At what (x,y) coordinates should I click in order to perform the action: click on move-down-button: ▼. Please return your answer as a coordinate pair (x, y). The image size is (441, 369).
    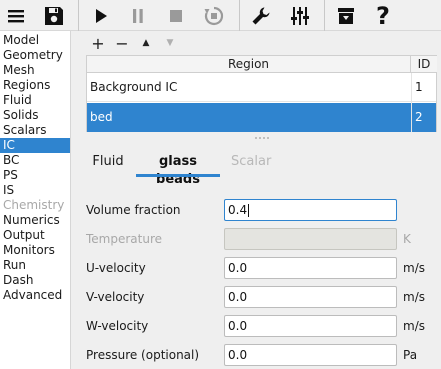
    Looking at the image, I should click on (170, 43).